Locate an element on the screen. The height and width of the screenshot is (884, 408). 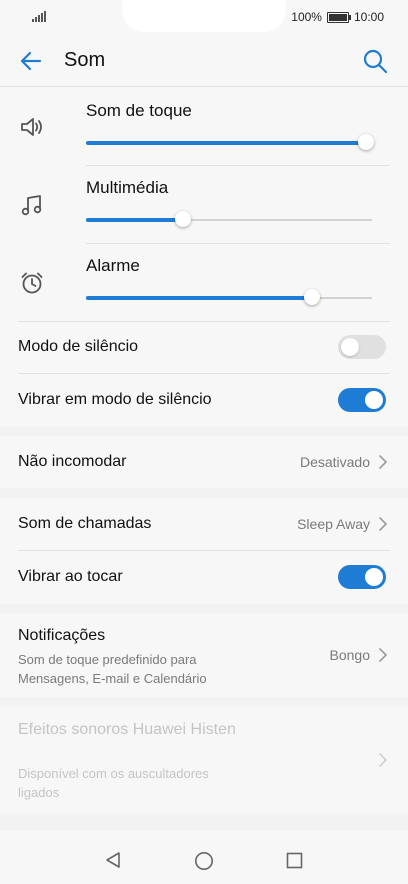
page-title: Som is located at coordinates (85, 60).